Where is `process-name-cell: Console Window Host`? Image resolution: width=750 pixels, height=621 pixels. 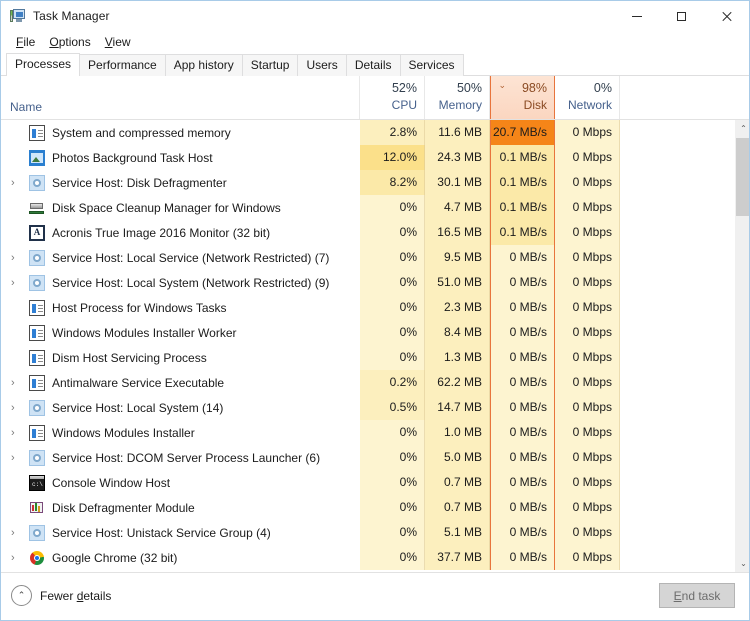 process-name-cell: Console Window Host is located at coordinates (180, 482).